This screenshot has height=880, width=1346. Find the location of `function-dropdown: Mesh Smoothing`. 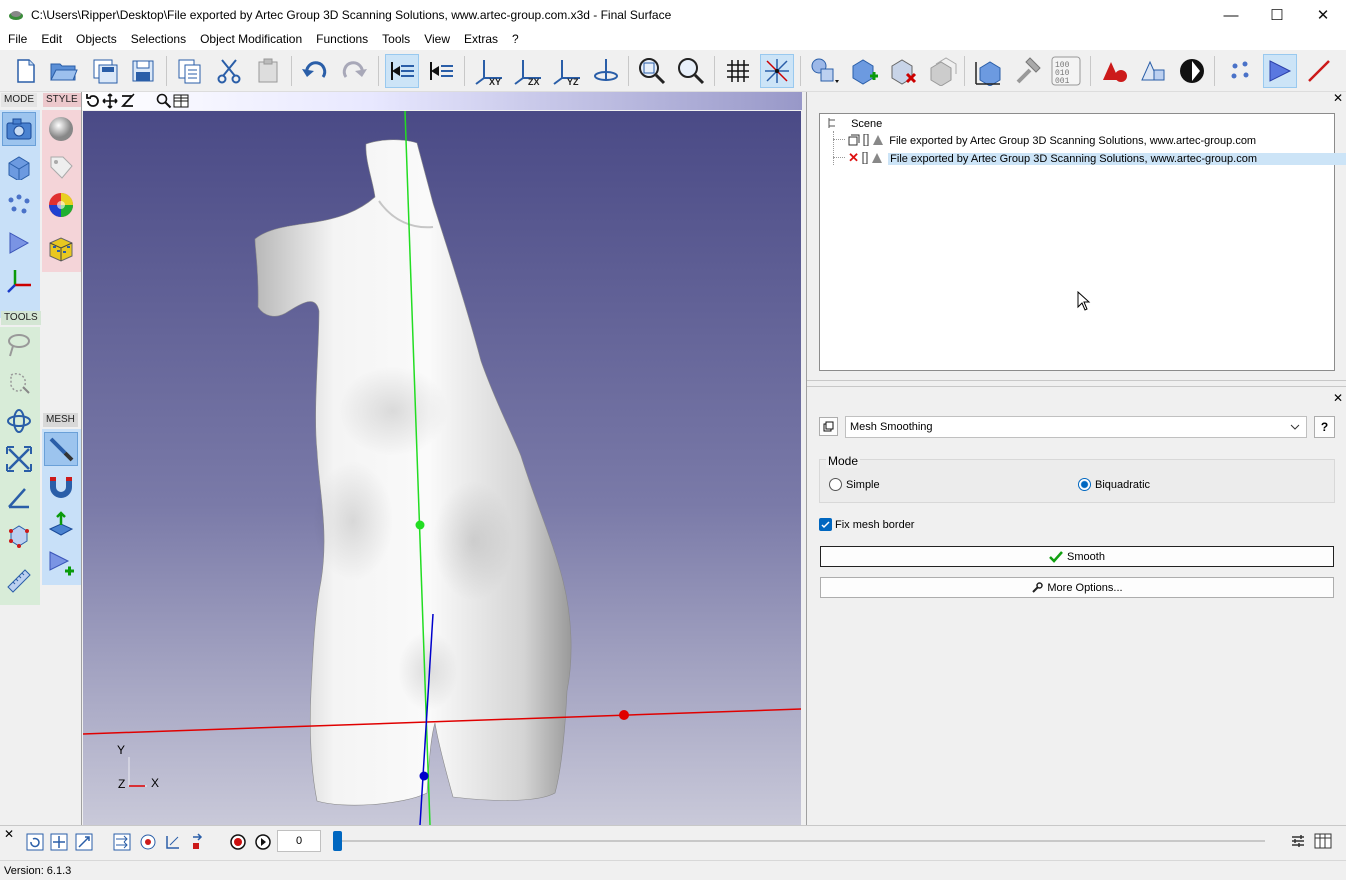

function-dropdown: Mesh Smoothing is located at coordinates (1076, 427).